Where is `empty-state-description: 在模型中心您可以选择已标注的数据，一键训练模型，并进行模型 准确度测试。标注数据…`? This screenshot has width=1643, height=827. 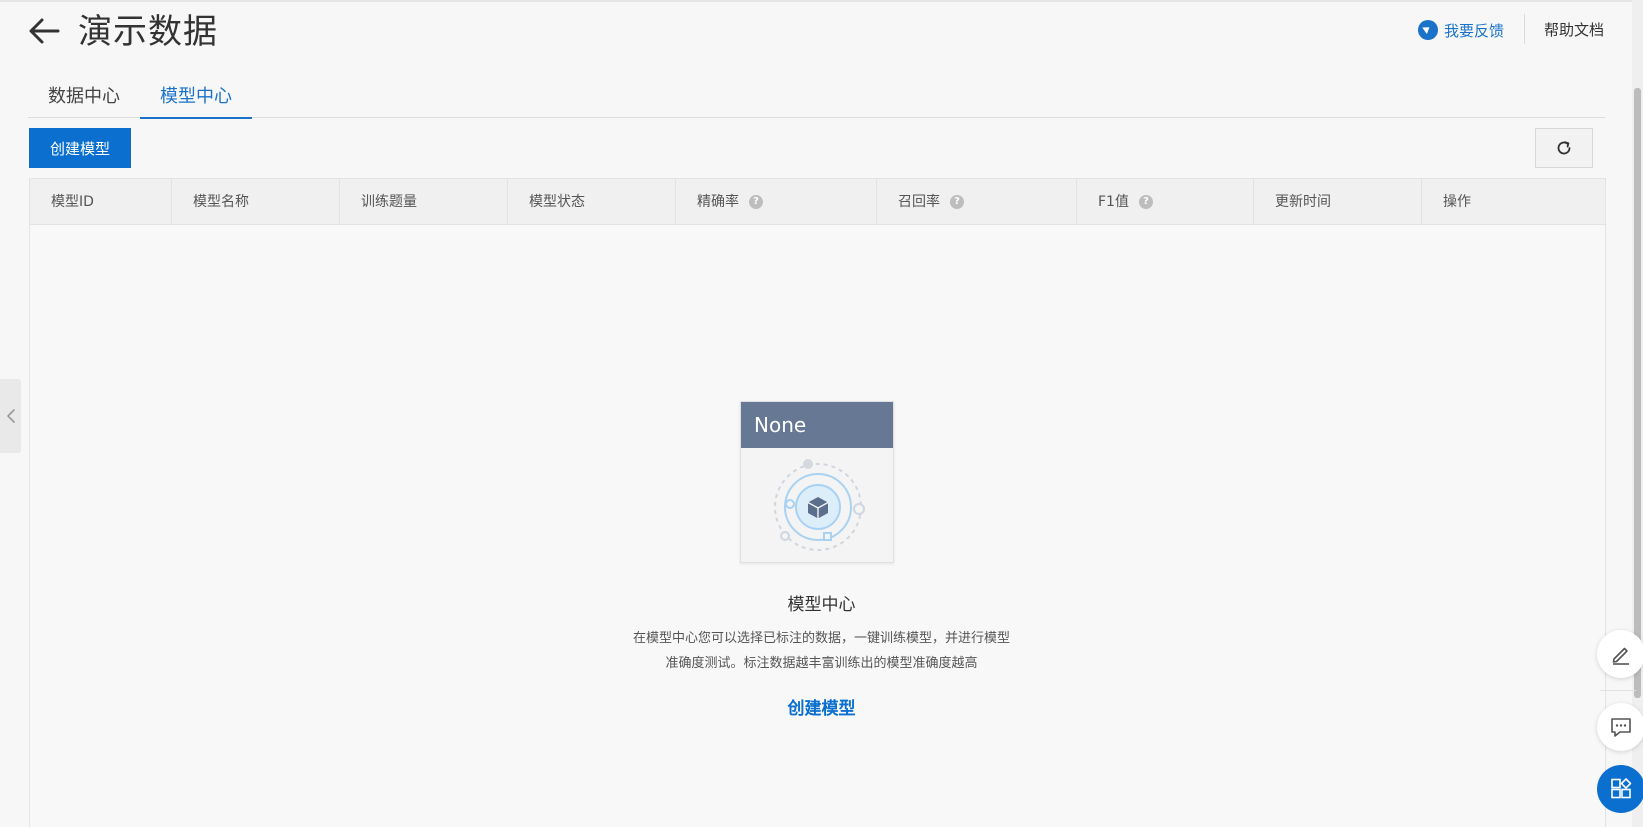
empty-state-description: 在模型中心您可以选择已标注的数据，一键训练模型，并进行模型 准确度测试。标注数据… is located at coordinates (821, 651).